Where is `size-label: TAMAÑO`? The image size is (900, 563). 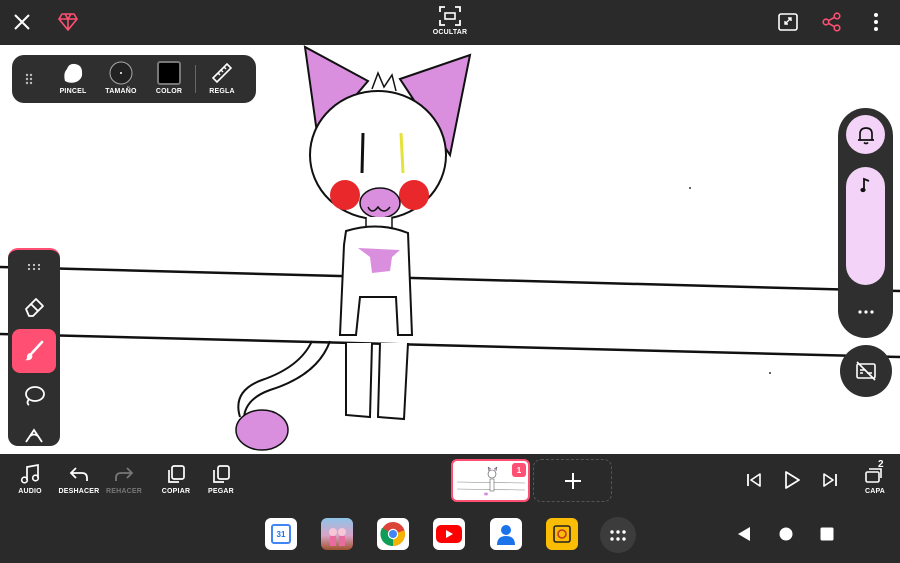
size-label: TAMAÑO is located at coordinates (121, 91).